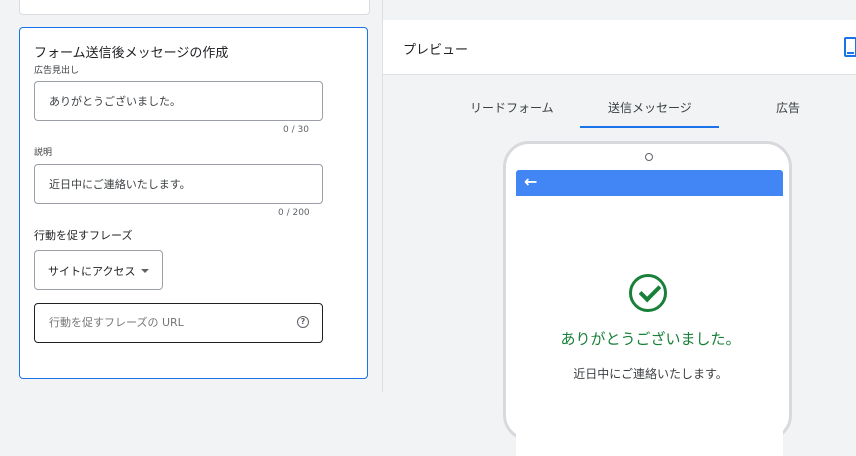 This screenshot has height=456, width=856. Describe the element at coordinates (303, 322) in the screenshot. I see `help-circle-icon: ?` at that location.